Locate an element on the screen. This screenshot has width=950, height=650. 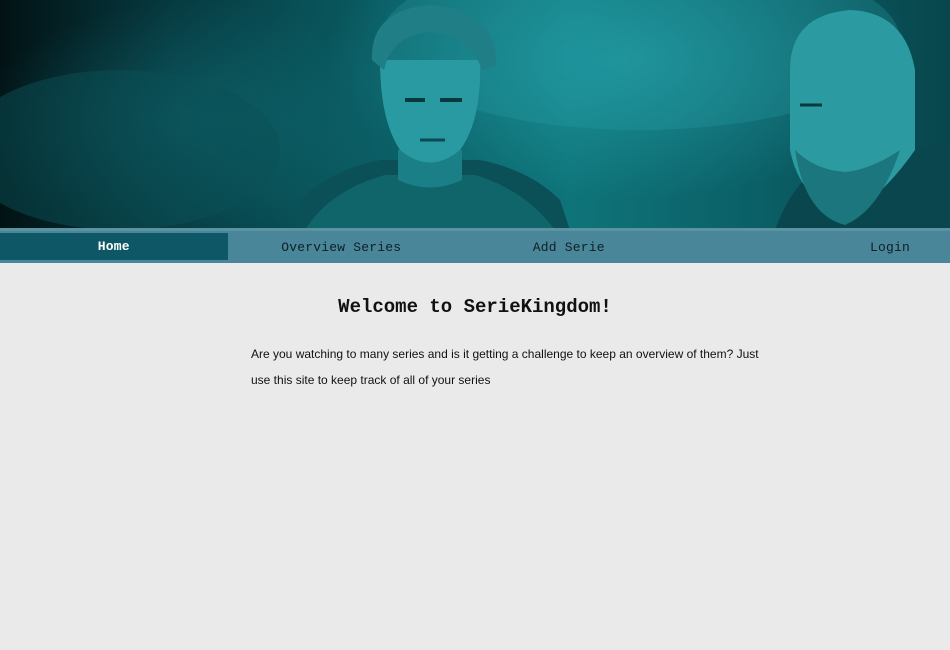
nav-overview-series: Overview Series is located at coordinates (342, 247).